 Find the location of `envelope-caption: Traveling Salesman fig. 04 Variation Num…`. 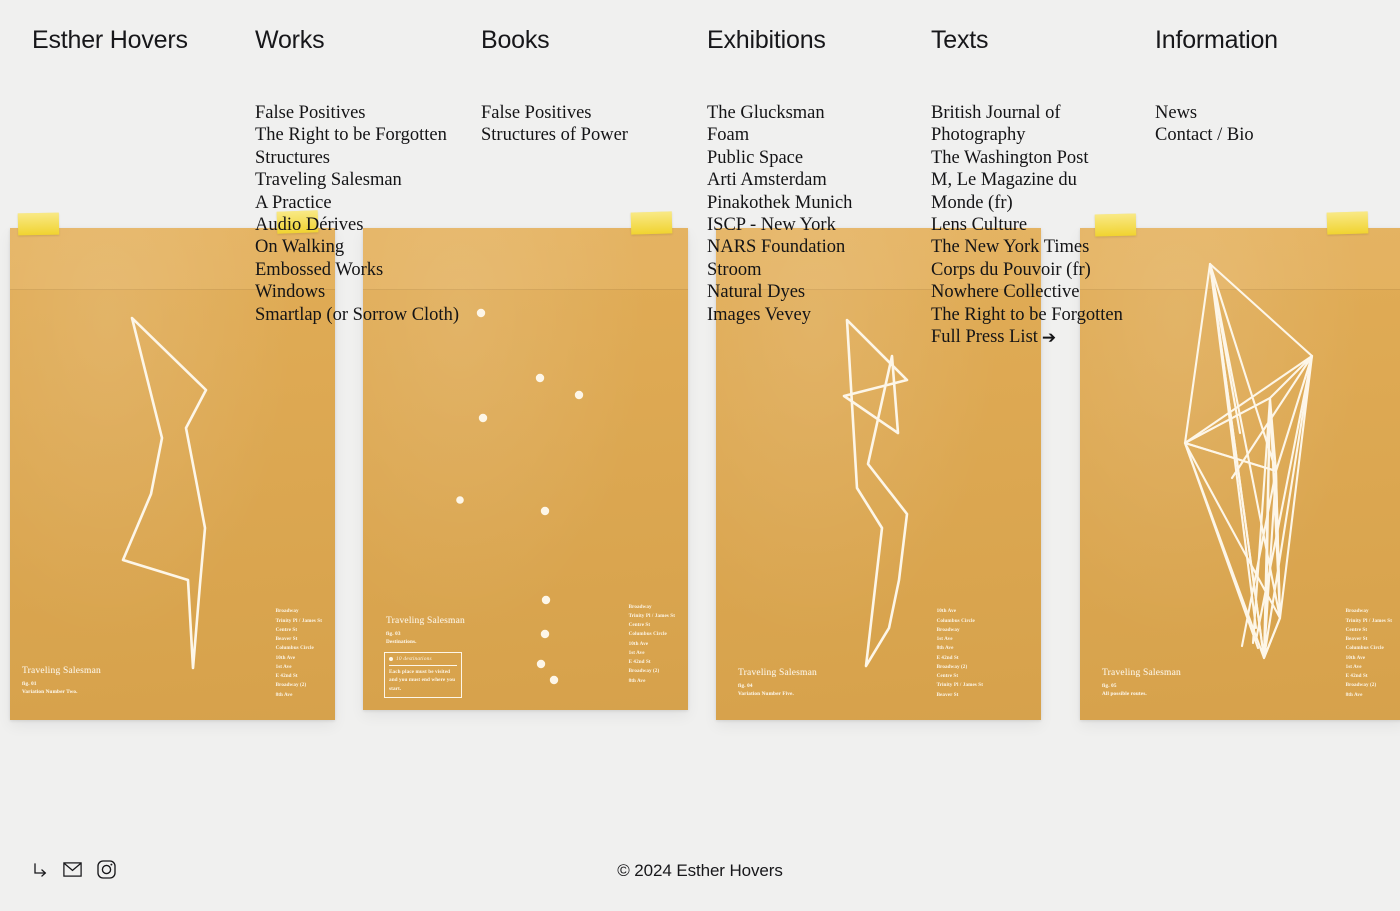

envelope-caption: Traveling Salesman fig. 04 Variation Num… is located at coordinates (777, 683).